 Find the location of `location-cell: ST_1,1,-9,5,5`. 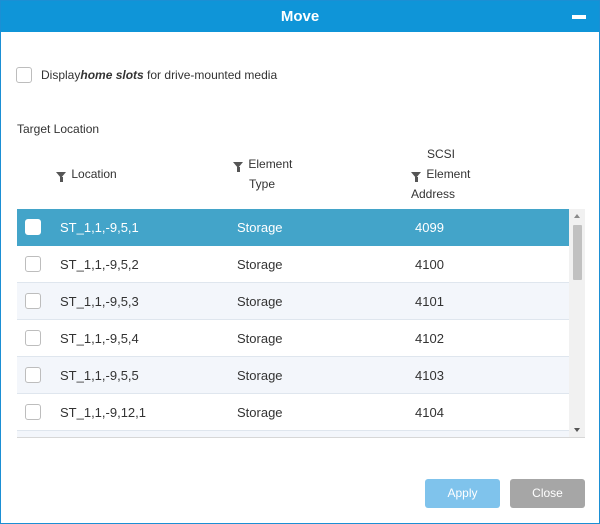

location-cell: ST_1,1,-9,5,5 is located at coordinates (99, 375).